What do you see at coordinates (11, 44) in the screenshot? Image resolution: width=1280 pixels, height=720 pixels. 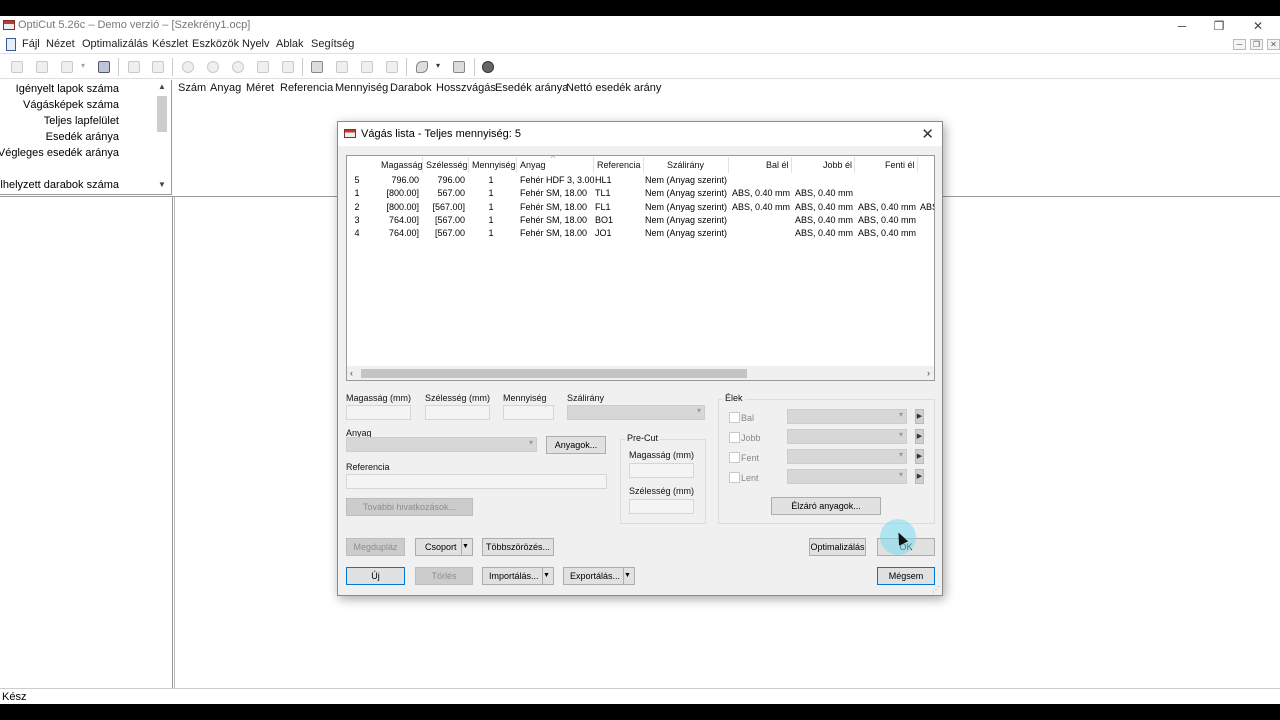 I see `document-icon` at bounding box center [11, 44].